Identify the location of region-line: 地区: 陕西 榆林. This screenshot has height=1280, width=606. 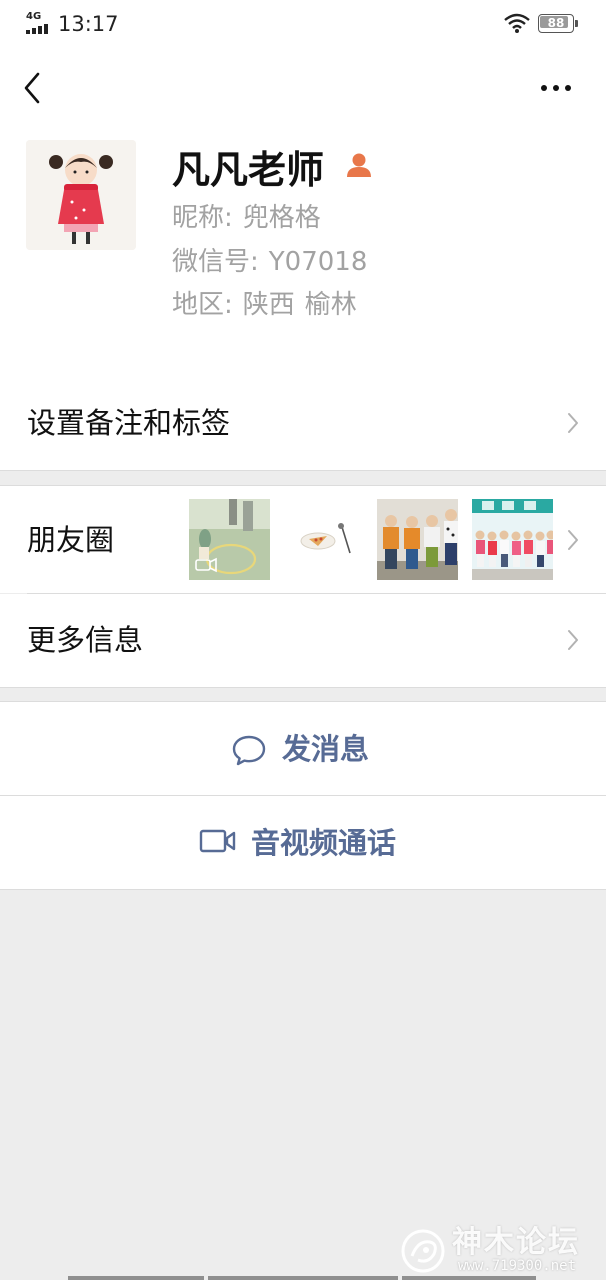
(264, 305).